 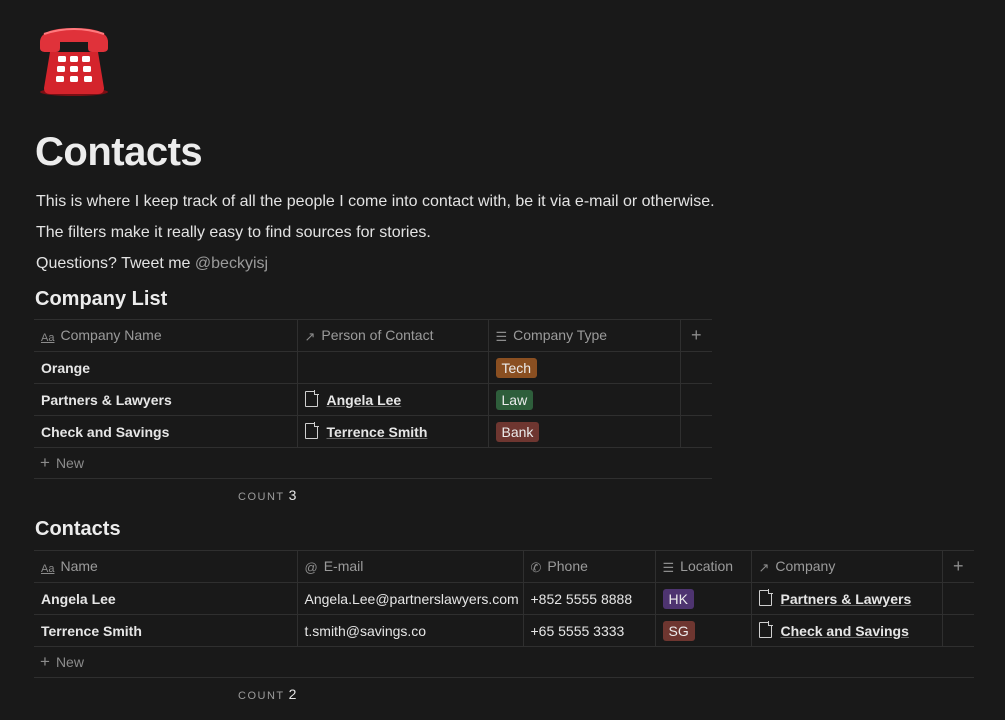 I want to click on company-type-cell: Bank, so click(x=584, y=431).